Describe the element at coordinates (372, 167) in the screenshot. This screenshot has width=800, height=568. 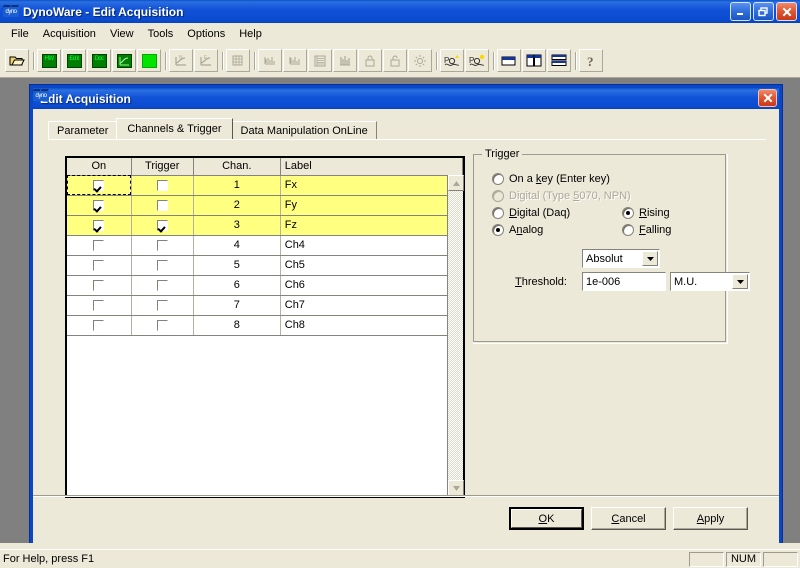
I see `column-header-label: Label` at that location.